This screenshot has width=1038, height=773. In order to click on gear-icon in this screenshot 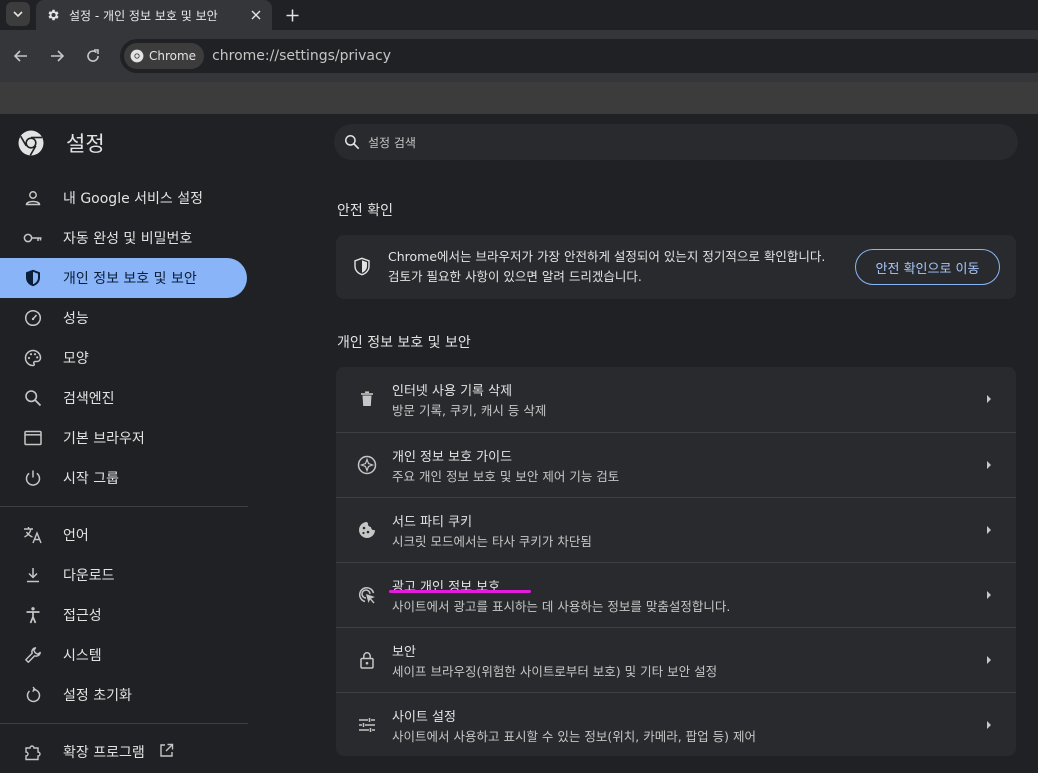, I will do `click(53, 15)`.